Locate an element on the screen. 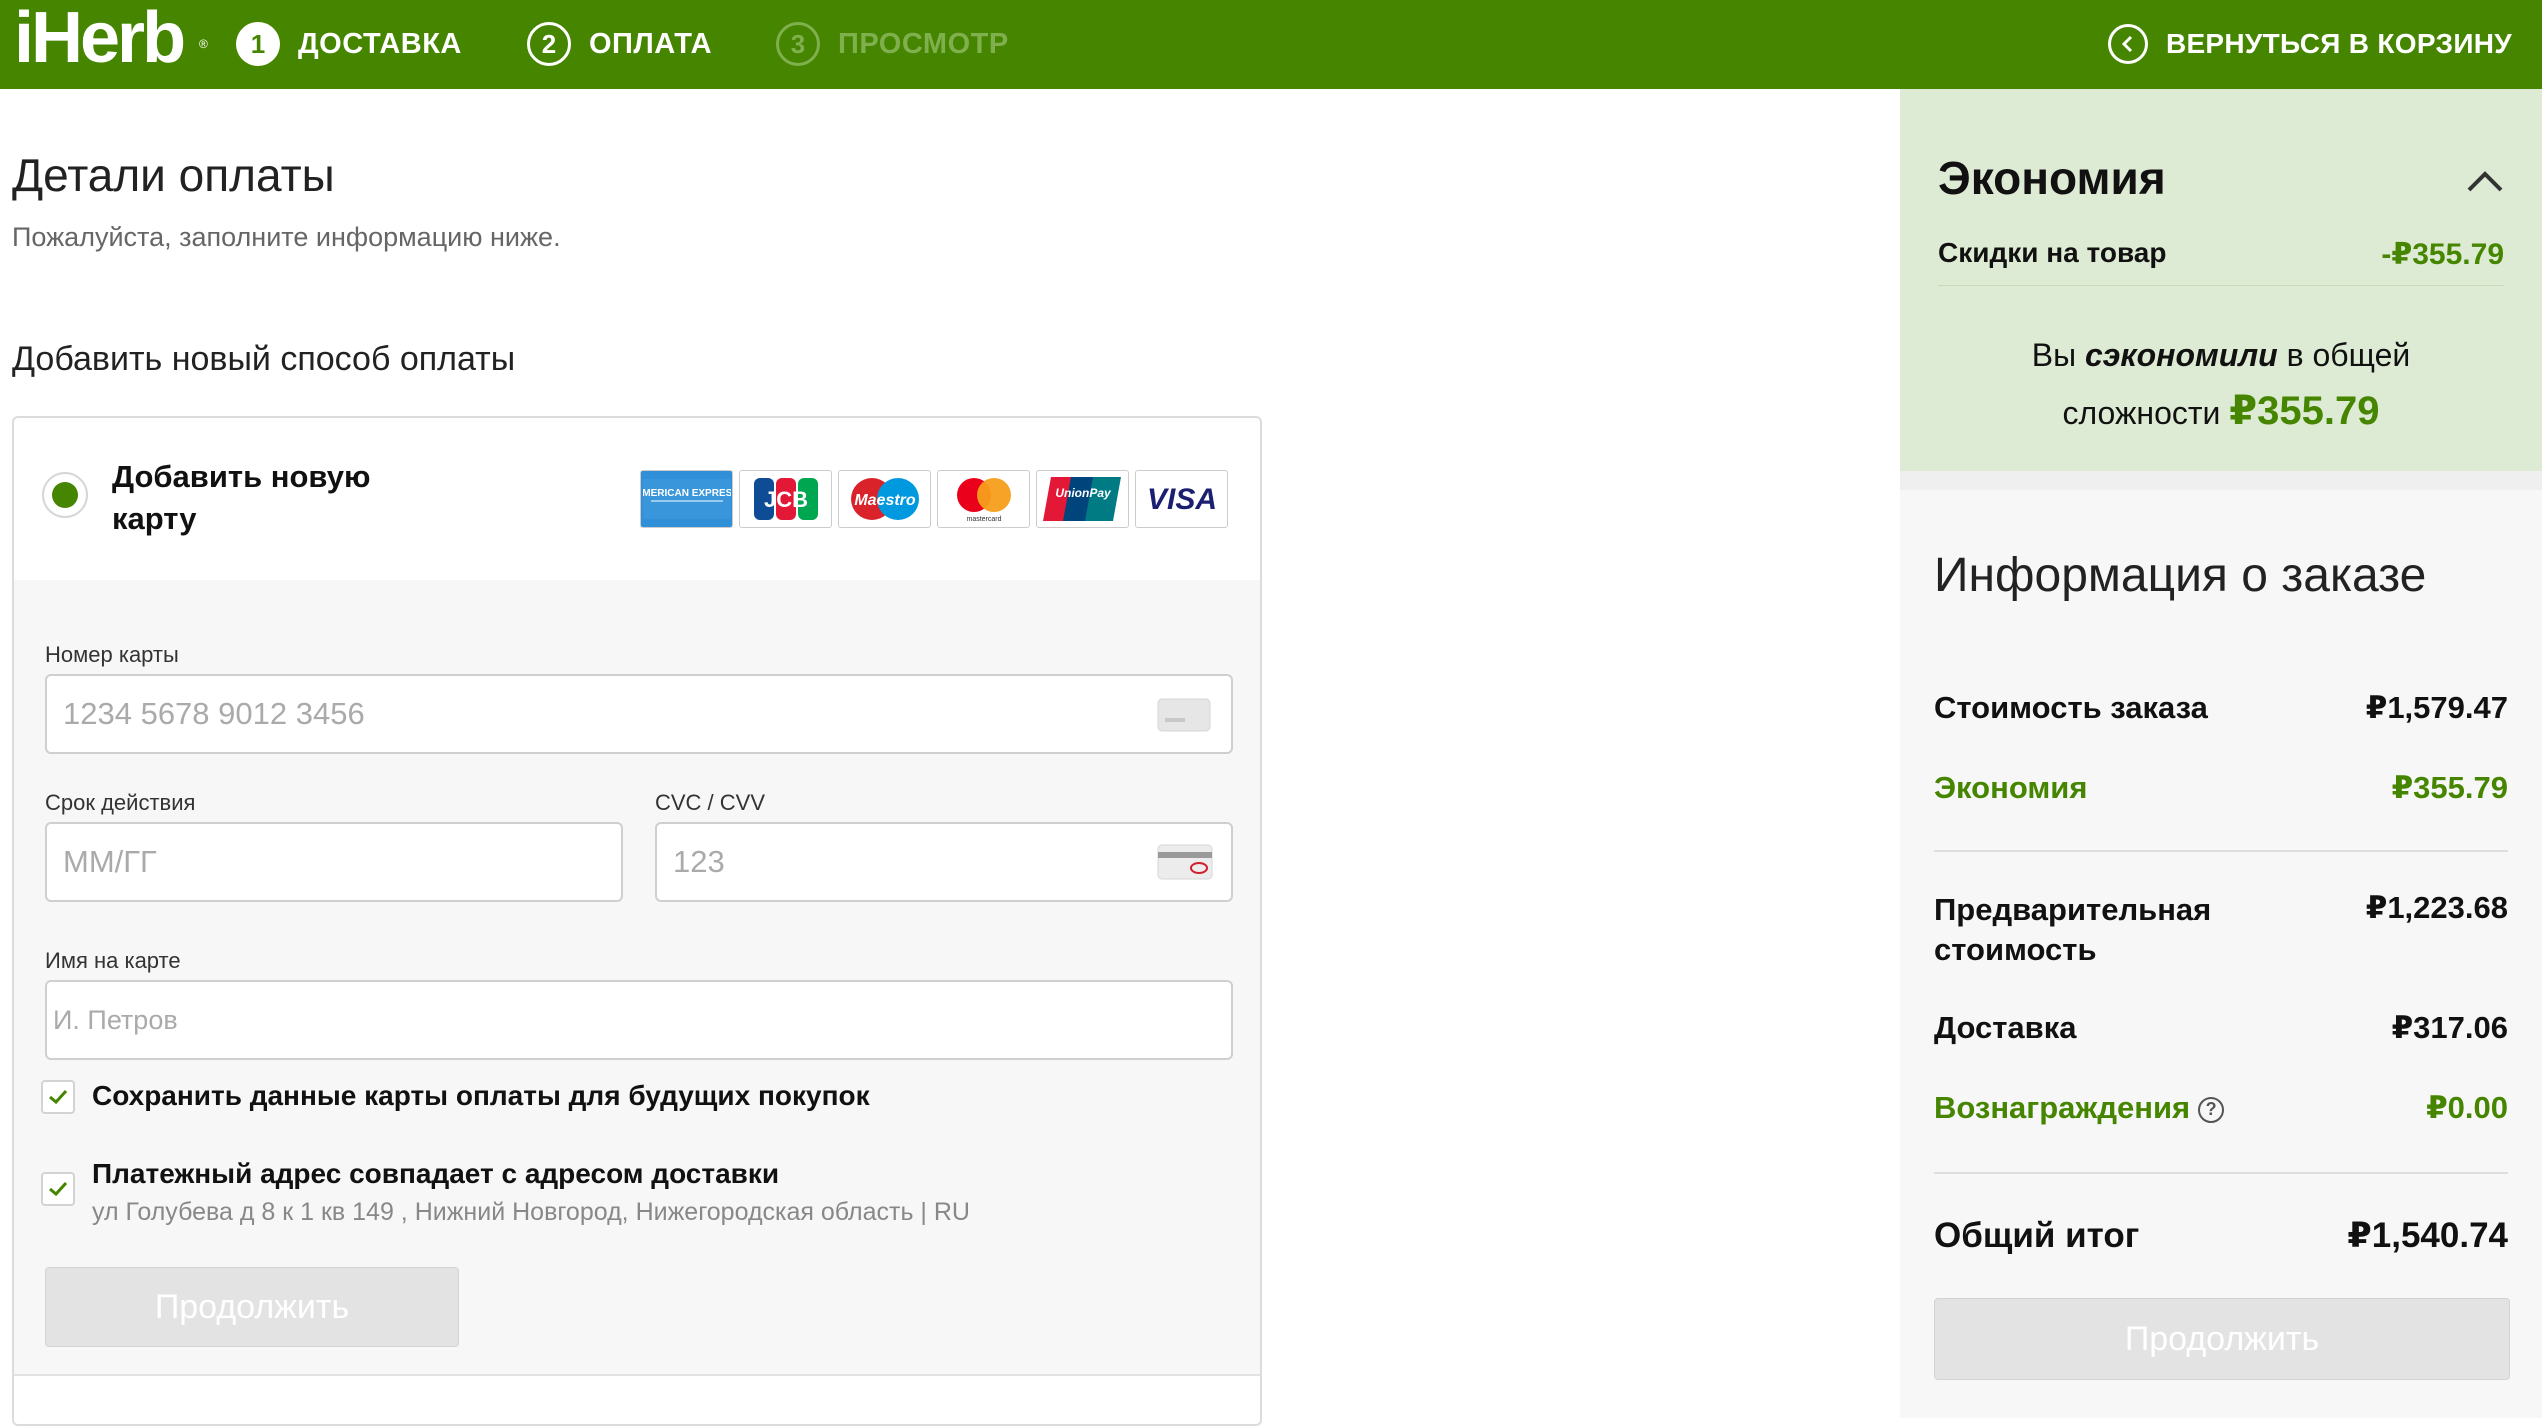 This screenshot has height=1426, width=2542. chevron-up-icon is located at coordinates (2485, 183).